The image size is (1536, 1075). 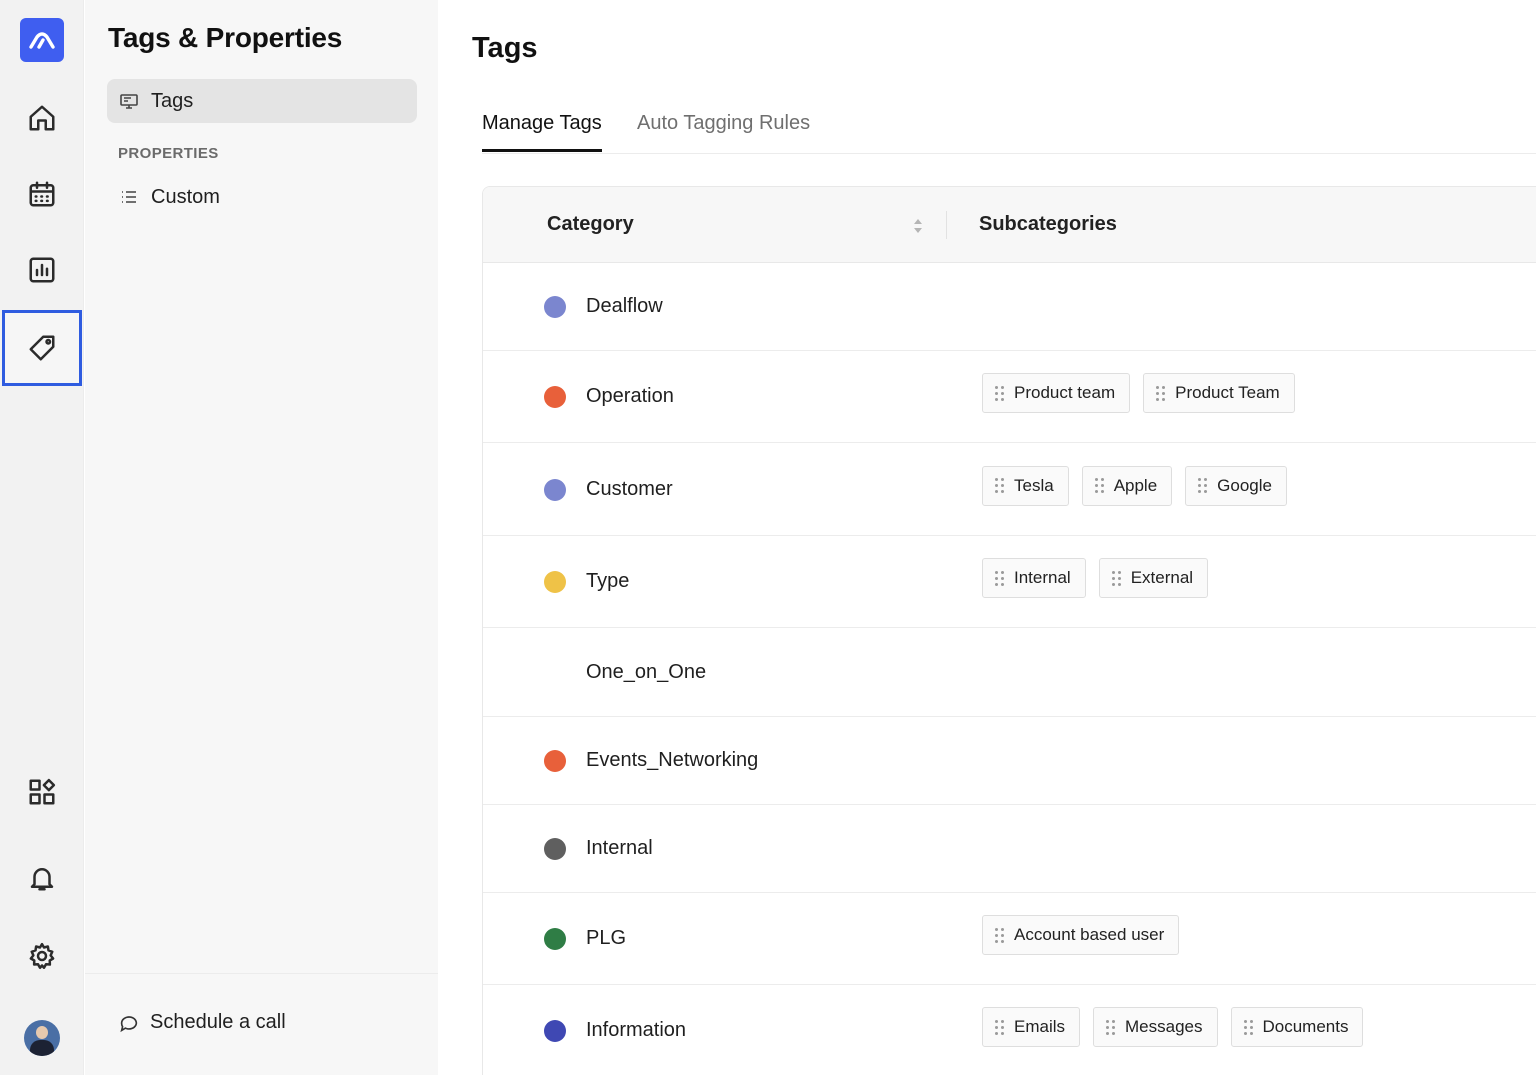 I want to click on widgets-icon, so click(x=42, y=792).